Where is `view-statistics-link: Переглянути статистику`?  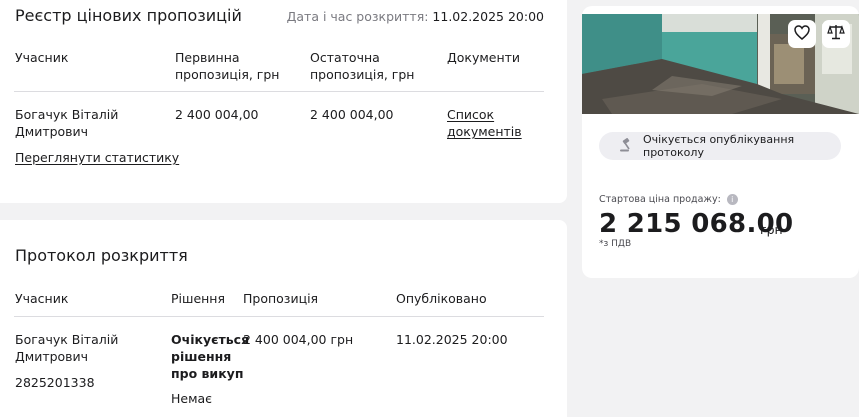 view-statistics-link: Переглянути статистику is located at coordinates (97, 157).